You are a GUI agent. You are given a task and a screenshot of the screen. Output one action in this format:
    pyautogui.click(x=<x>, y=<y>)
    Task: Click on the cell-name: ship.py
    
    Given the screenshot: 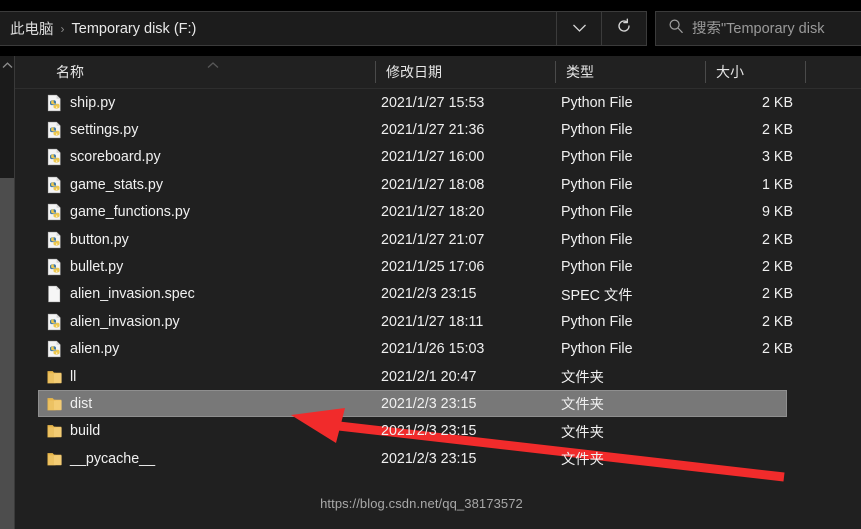 What is the action you would take?
    pyautogui.click(x=80, y=103)
    